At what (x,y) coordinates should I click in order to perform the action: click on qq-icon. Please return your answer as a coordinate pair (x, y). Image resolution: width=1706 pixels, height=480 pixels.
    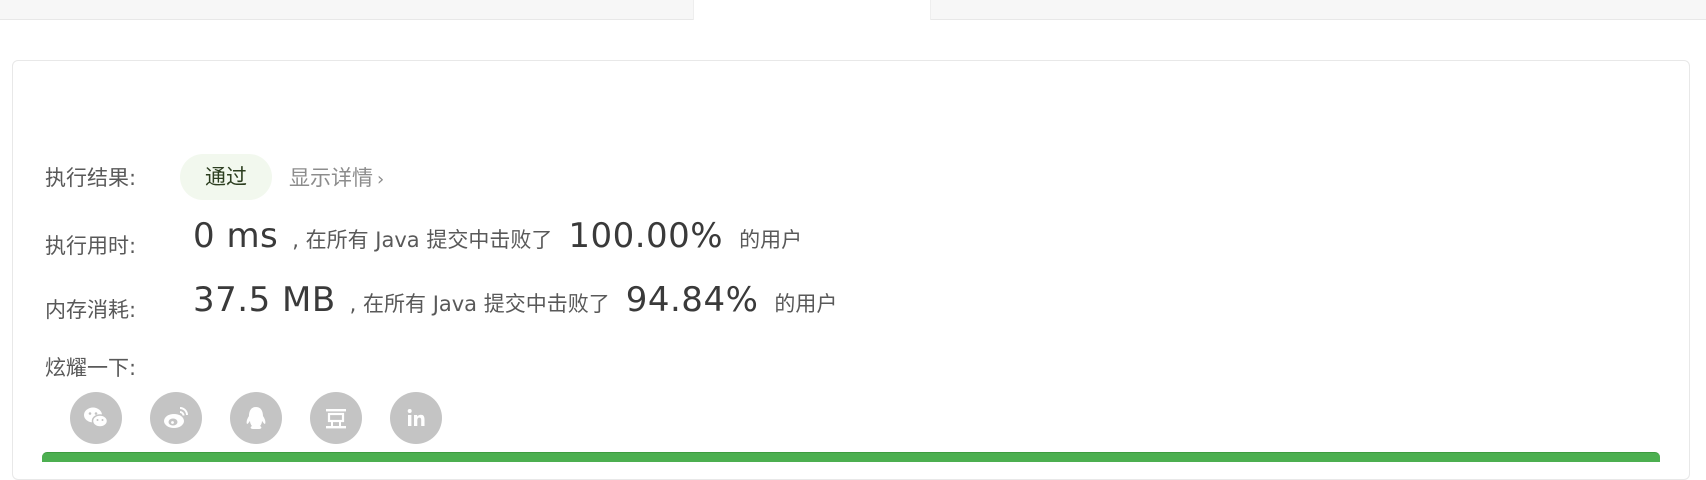
    Looking at the image, I should click on (256, 418).